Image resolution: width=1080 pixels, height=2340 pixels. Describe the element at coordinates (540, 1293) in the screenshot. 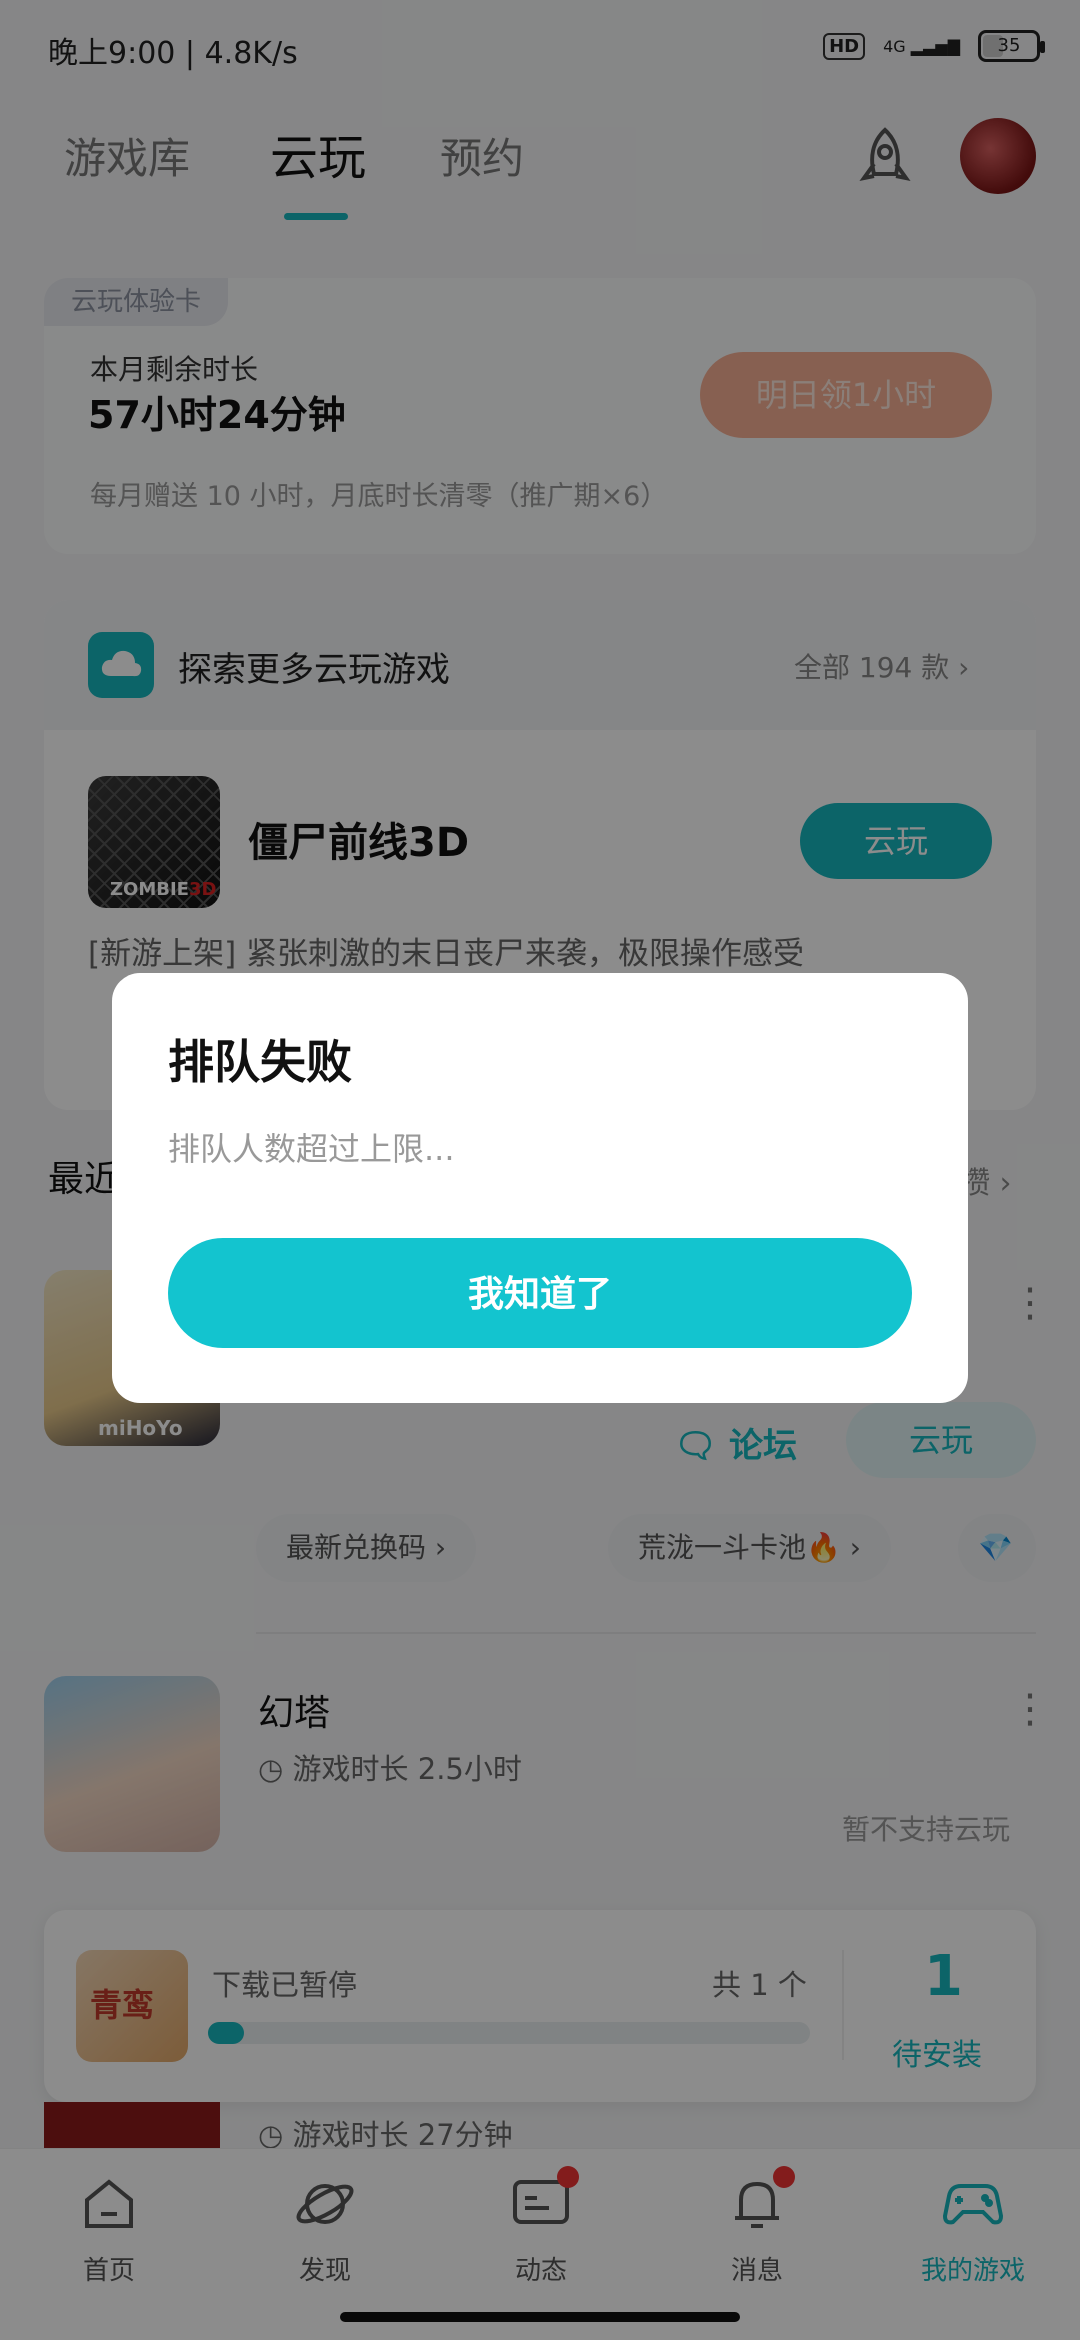

I see `acknowledge-button: 我知道了` at that location.